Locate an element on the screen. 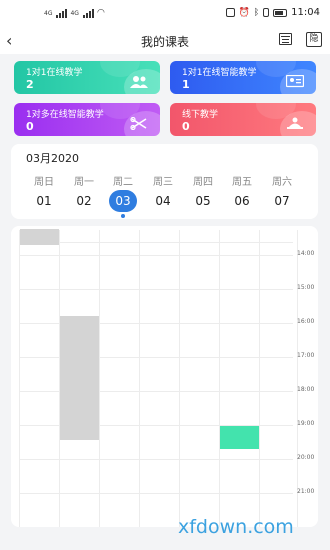 This screenshot has height=550, width=330. weekday-label: 周四 is located at coordinates (203, 182).